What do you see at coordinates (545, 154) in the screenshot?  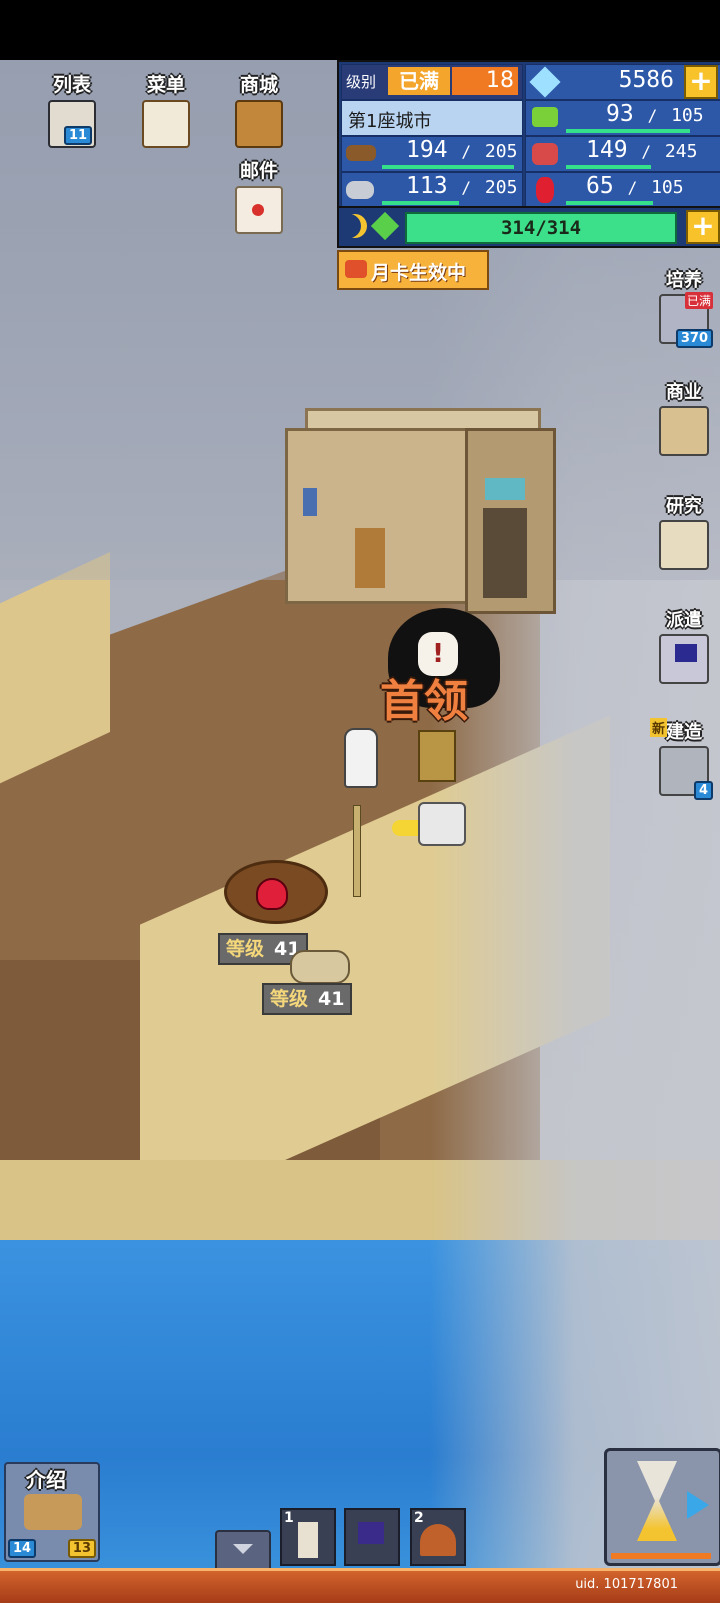 I see `livestock-icon` at bounding box center [545, 154].